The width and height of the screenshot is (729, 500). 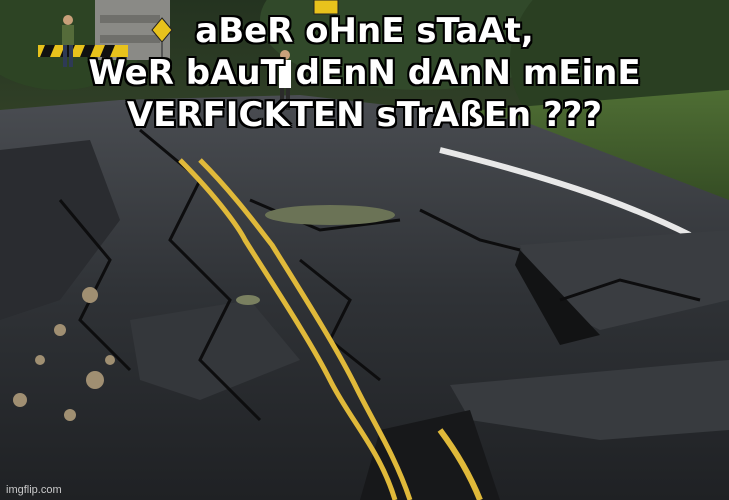 What do you see at coordinates (34, 490) in the screenshot?
I see `imgflip-watermark: imgflip.com` at bounding box center [34, 490].